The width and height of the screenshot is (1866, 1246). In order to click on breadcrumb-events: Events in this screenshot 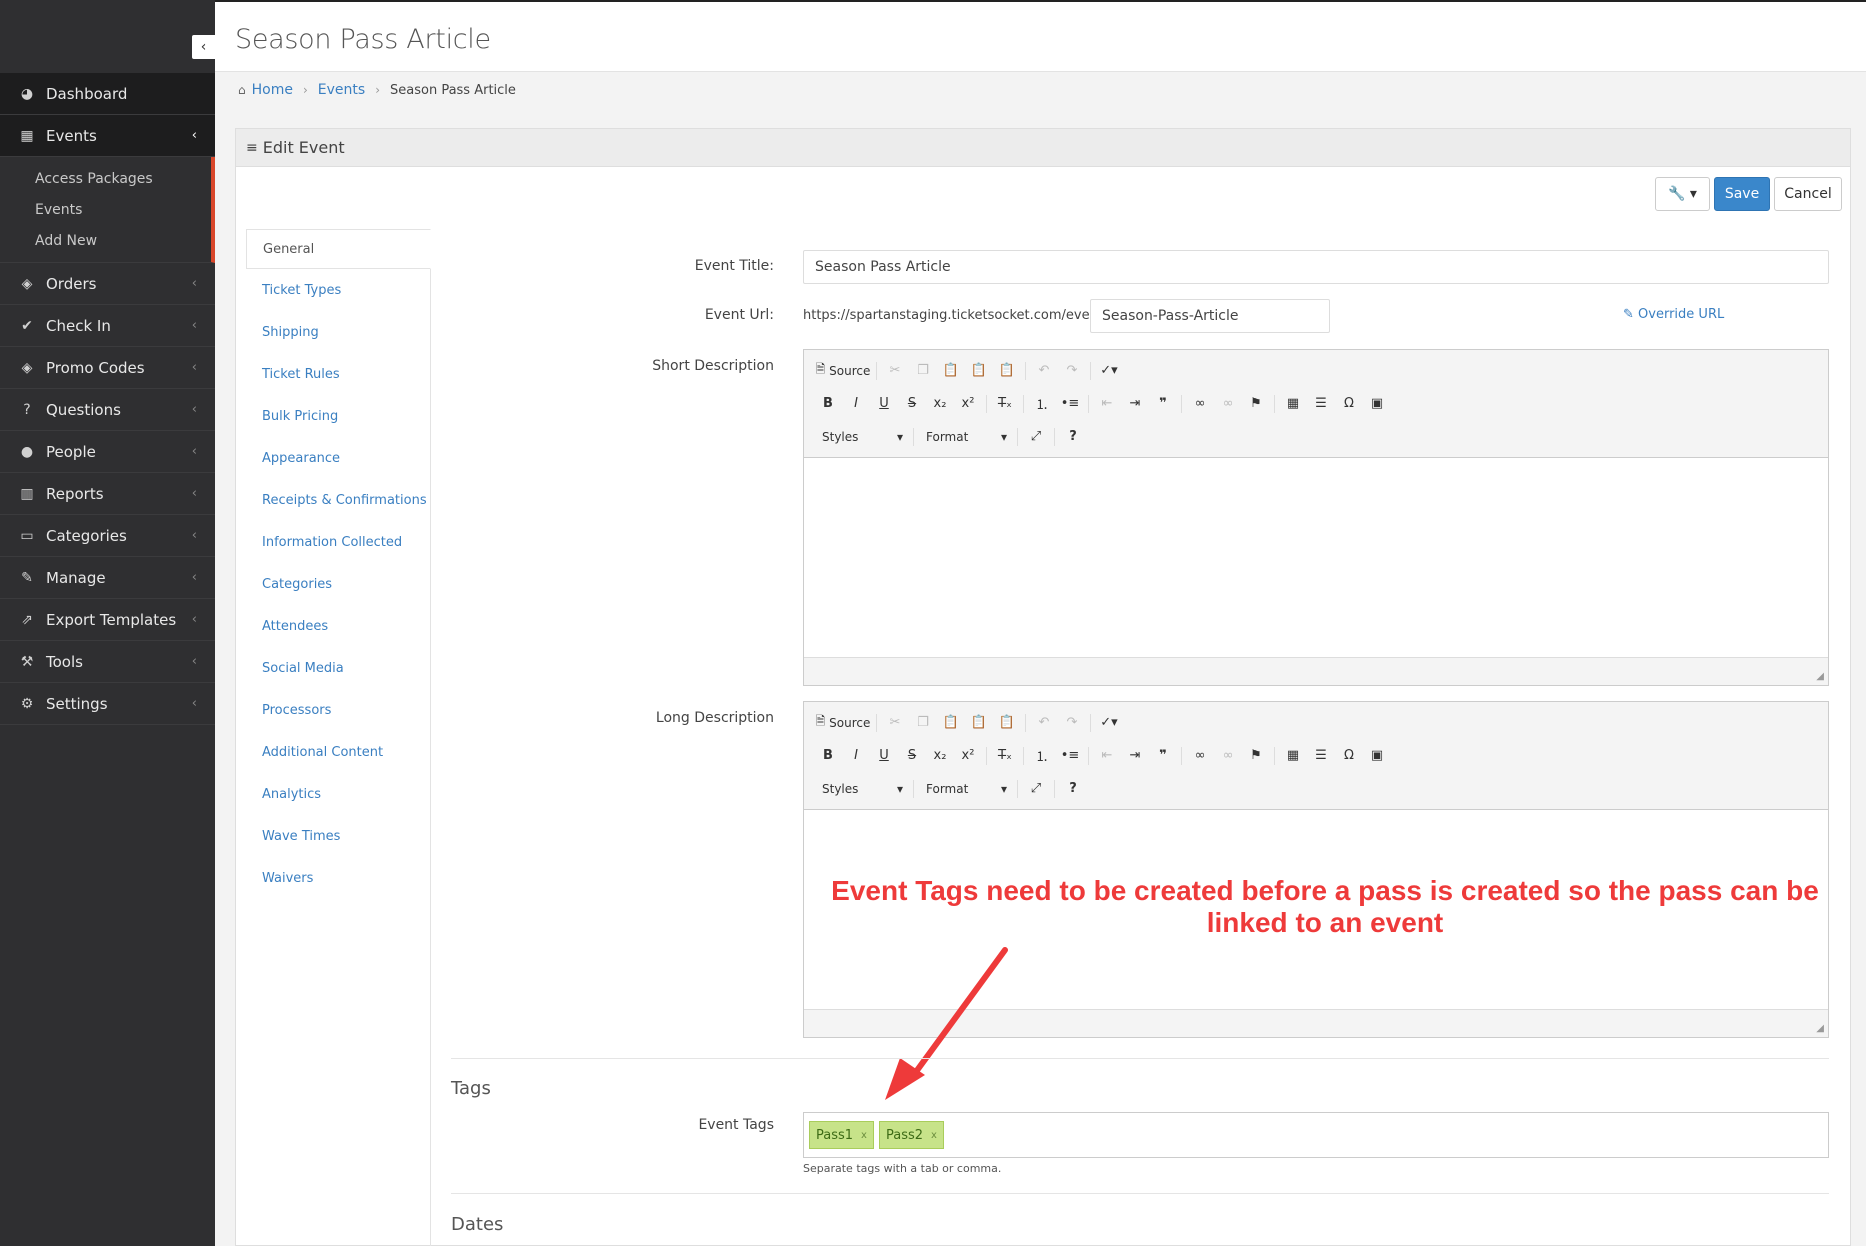, I will do `click(341, 90)`.